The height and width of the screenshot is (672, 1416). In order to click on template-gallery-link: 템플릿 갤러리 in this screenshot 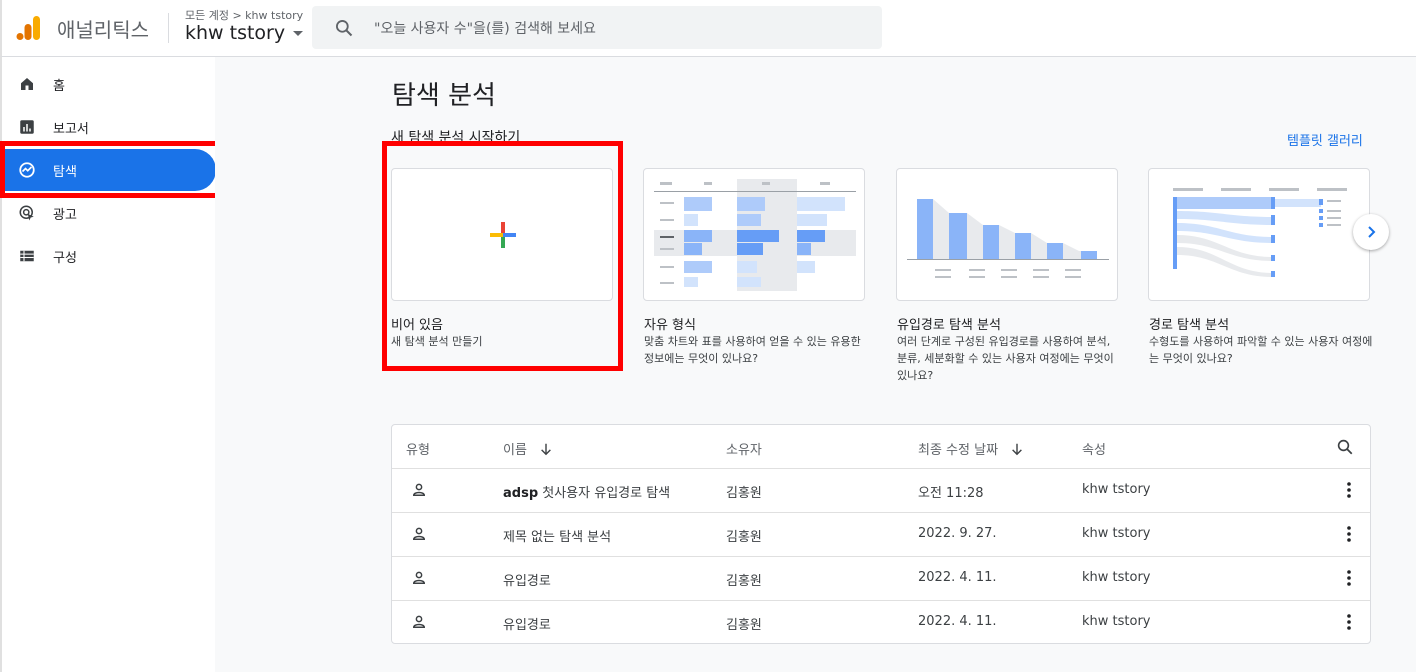, I will do `click(1325, 139)`.